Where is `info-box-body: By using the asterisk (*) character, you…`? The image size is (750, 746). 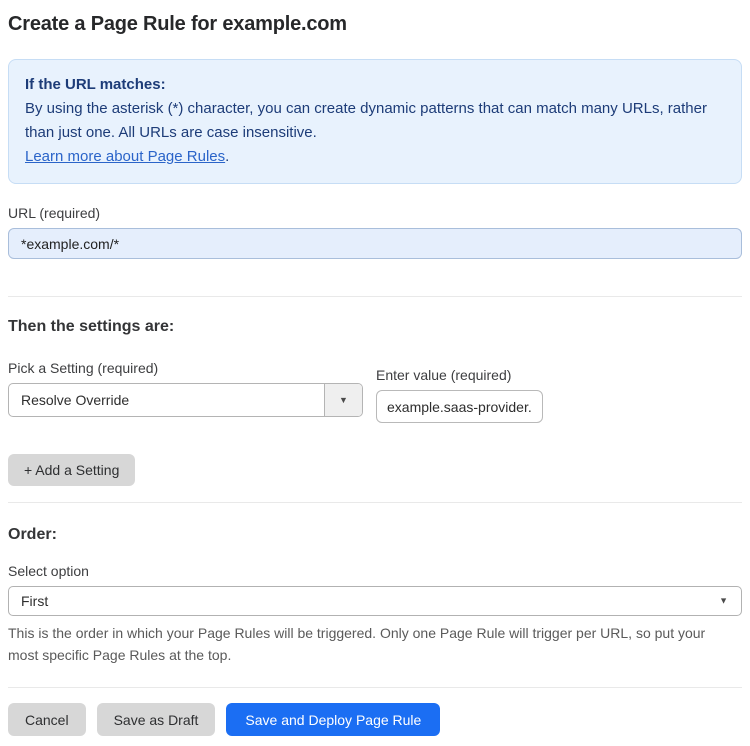 info-box-body: By using the asterisk (*) character, you… is located at coordinates (366, 120).